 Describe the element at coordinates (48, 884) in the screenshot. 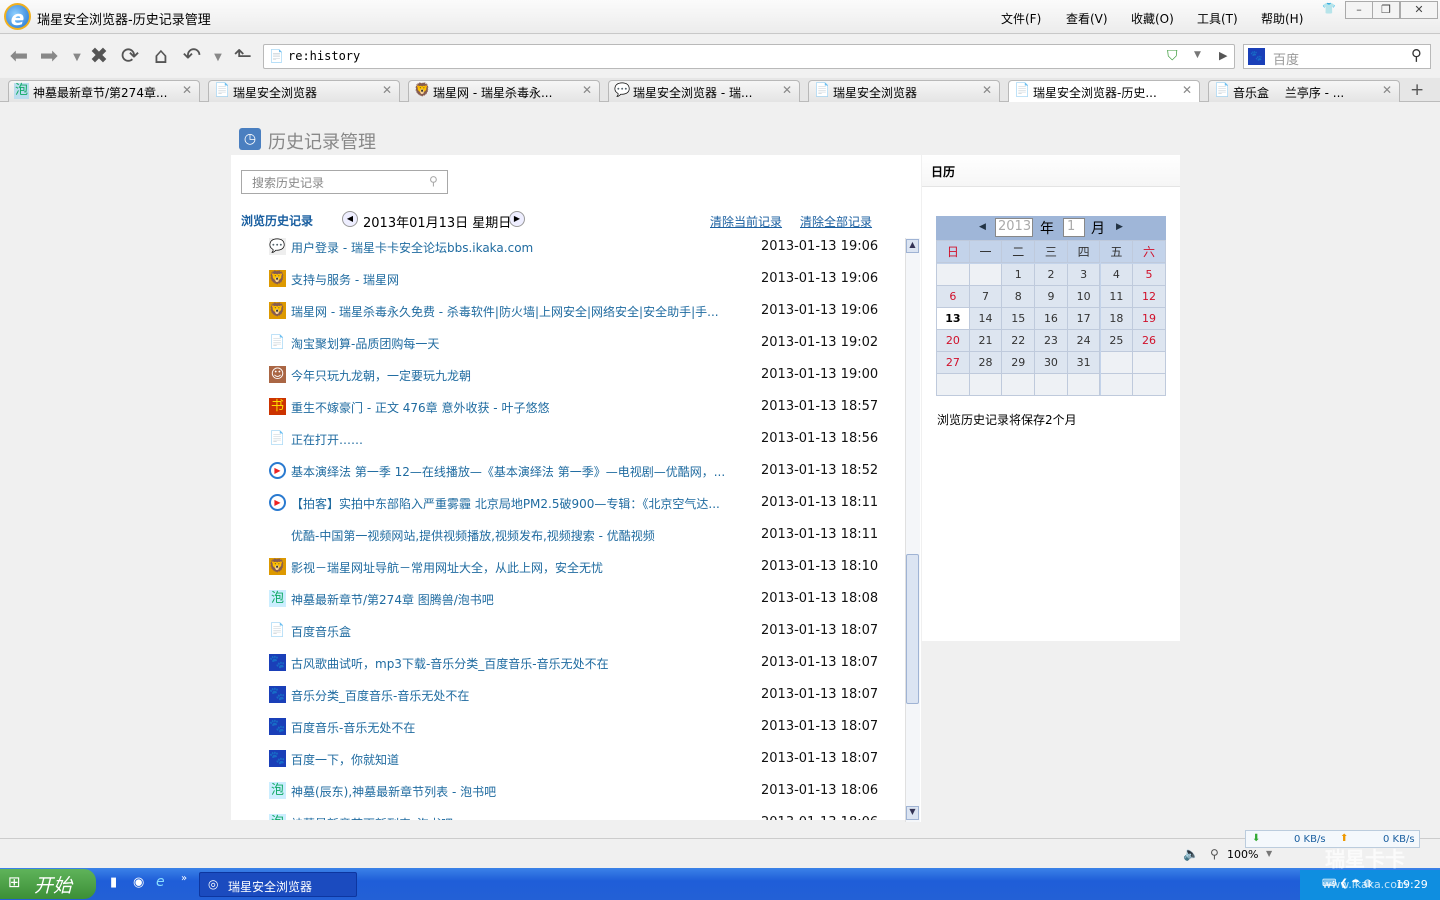

I see `start-button: ⊞ 开始` at that location.